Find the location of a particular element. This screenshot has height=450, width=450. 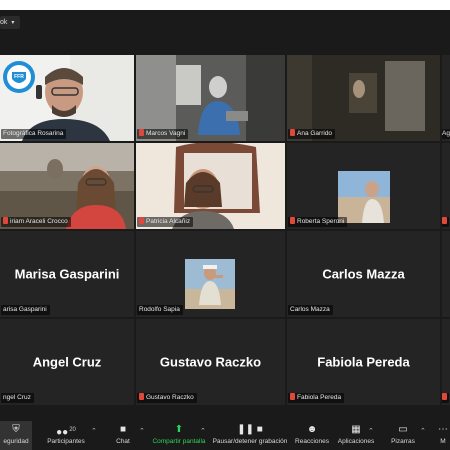

video-tile-marisa-gasparini: Marisa Gasparini arisa Gasparini is located at coordinates (67, 274).